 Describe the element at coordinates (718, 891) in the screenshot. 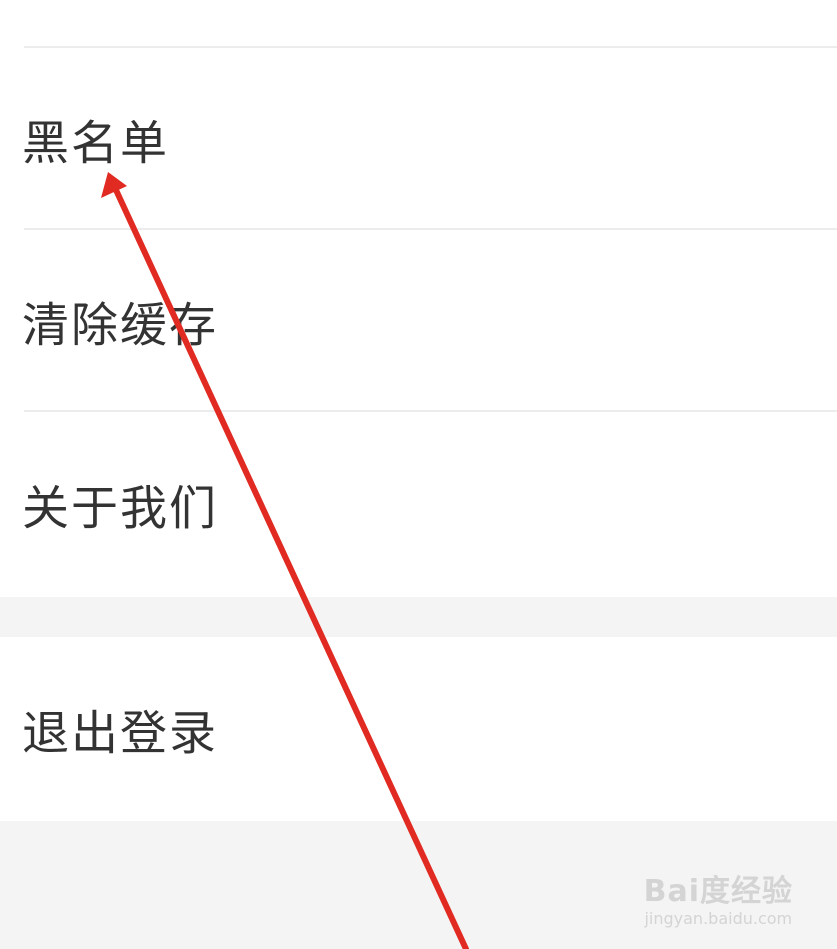

I see `watermark-logo: Bai度经验` at that location.